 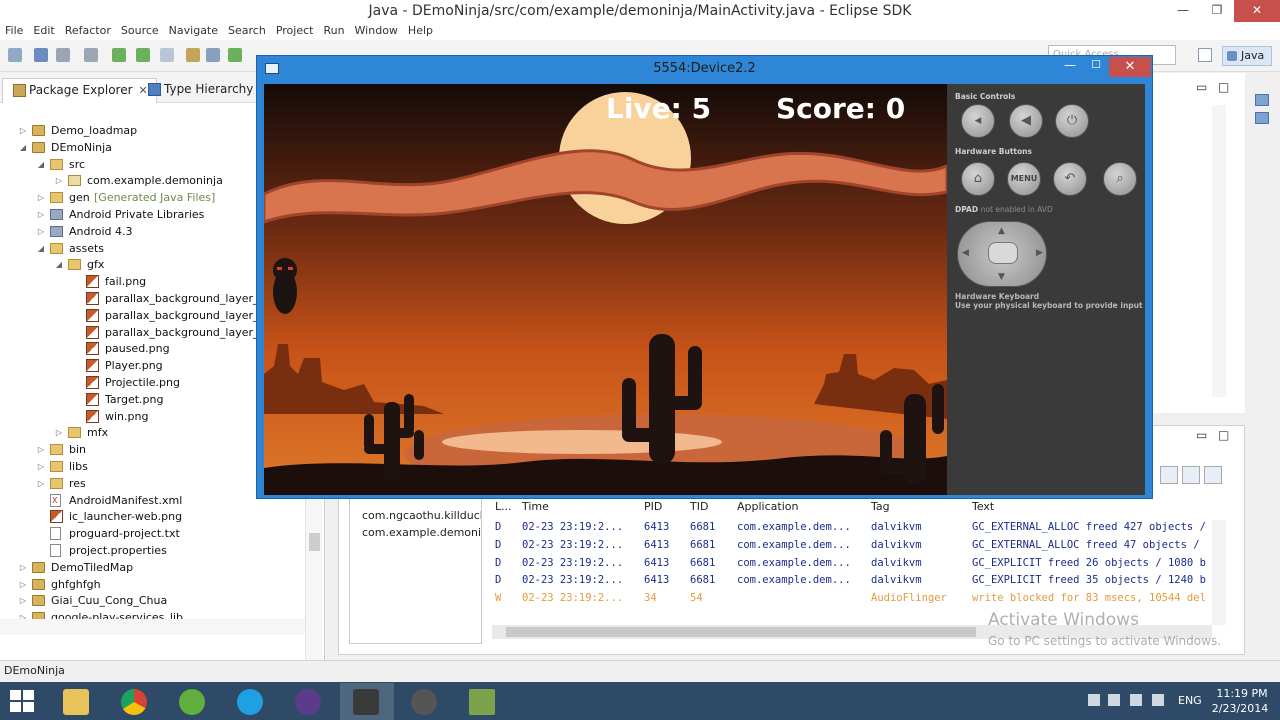 I want to click on outline-scrollbar, so click(x=1219, y=251).